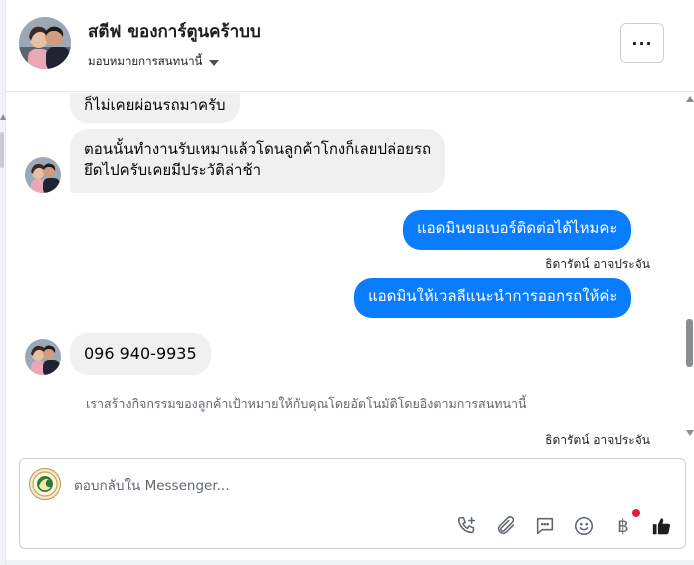 The image size is (694, 565). What do you see at coordinates (284, 486) in the screenshot?
I see `reply-input` at bounding box center [284, 486].